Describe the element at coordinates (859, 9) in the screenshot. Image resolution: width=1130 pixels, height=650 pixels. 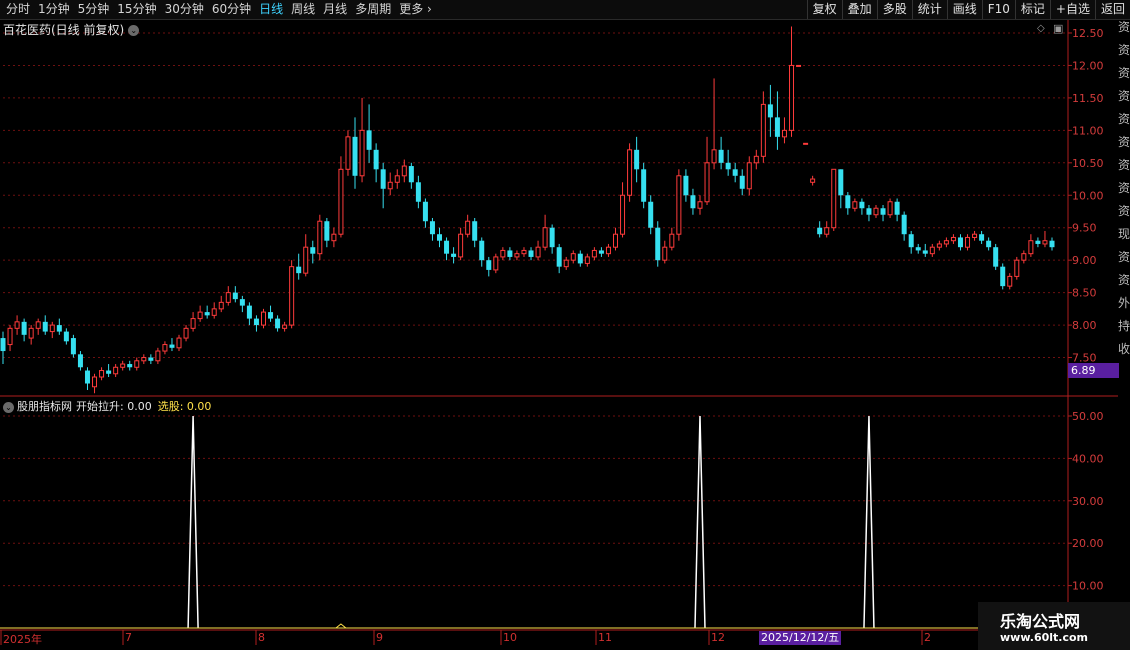
I see `tool-button: 叠加` at that location.